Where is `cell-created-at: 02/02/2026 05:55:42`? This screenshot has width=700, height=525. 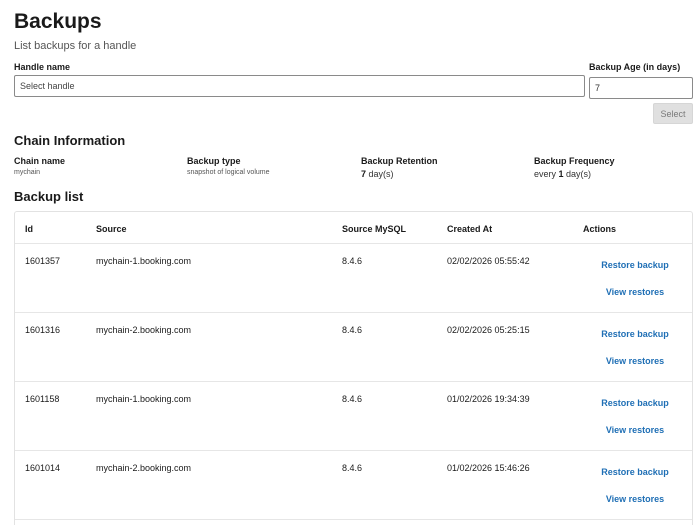 cell-created-at: 02/02/2026 05:55:42 is located at coordinates (488, 261).